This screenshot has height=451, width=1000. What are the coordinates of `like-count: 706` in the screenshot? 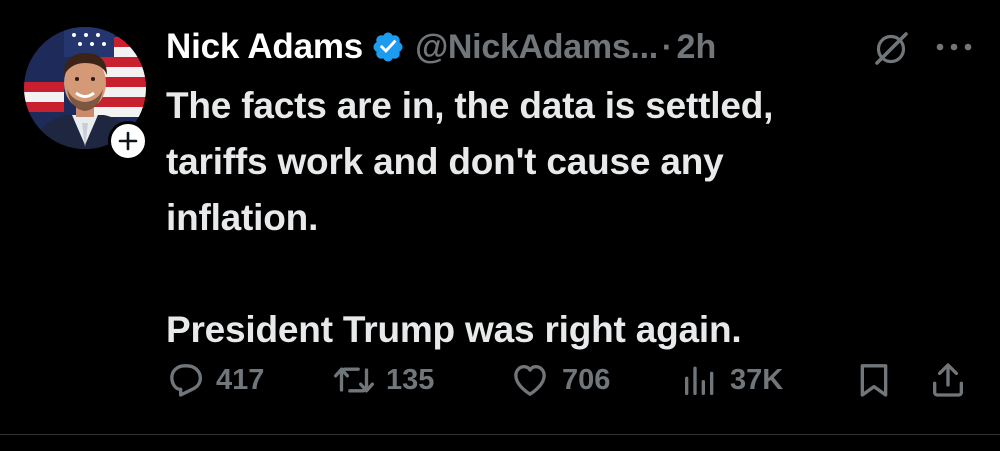 It's located at (586, 379).